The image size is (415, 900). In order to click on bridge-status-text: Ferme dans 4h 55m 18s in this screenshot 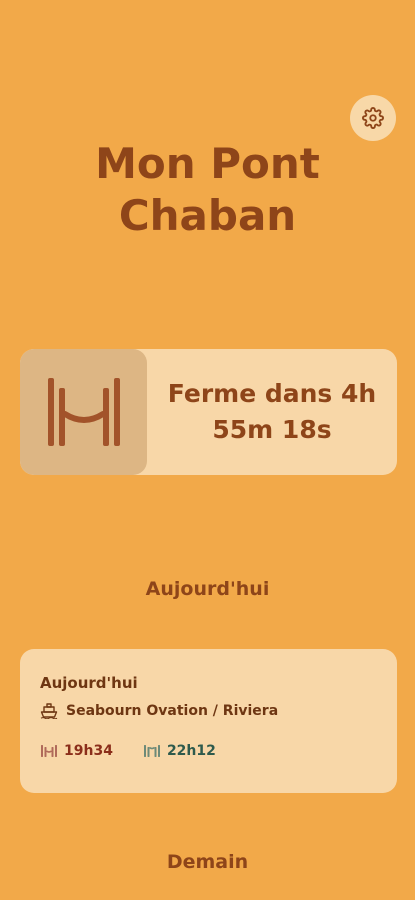, I will do `click(272, 412)`.